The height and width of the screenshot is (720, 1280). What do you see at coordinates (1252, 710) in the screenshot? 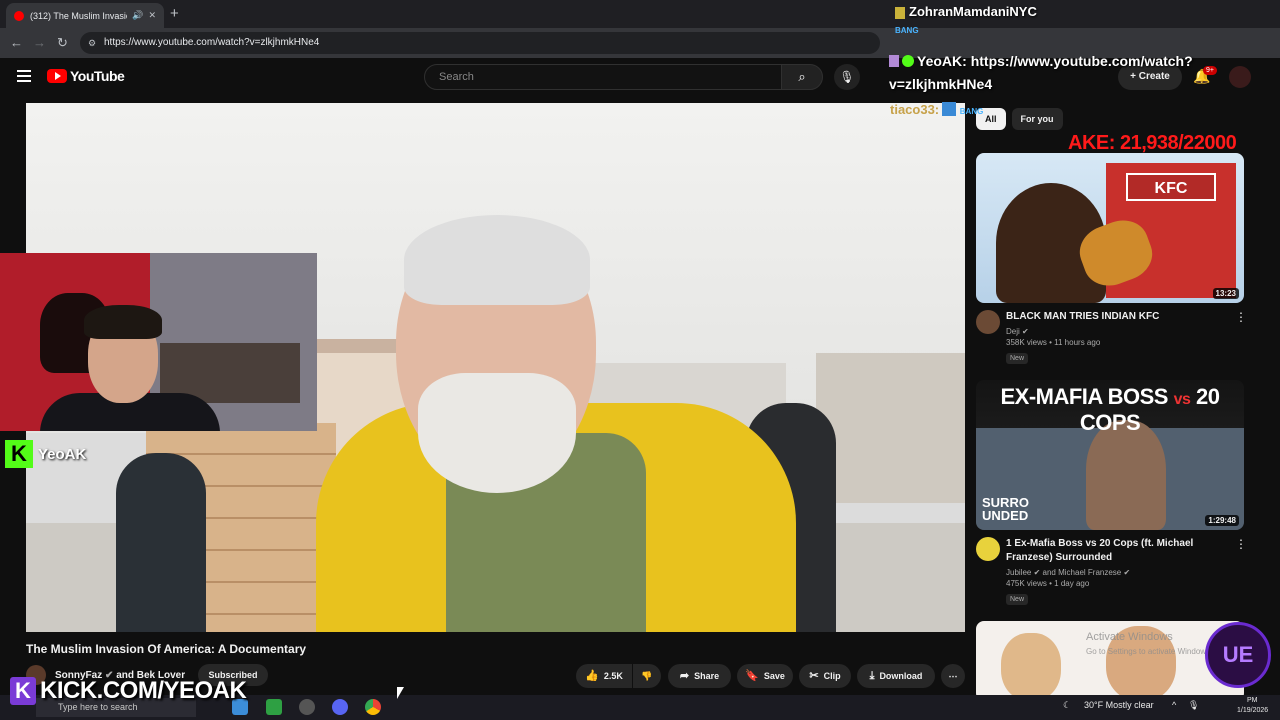
I see `clock-date: 1/19/2026` at bounding box center [1252, 710].